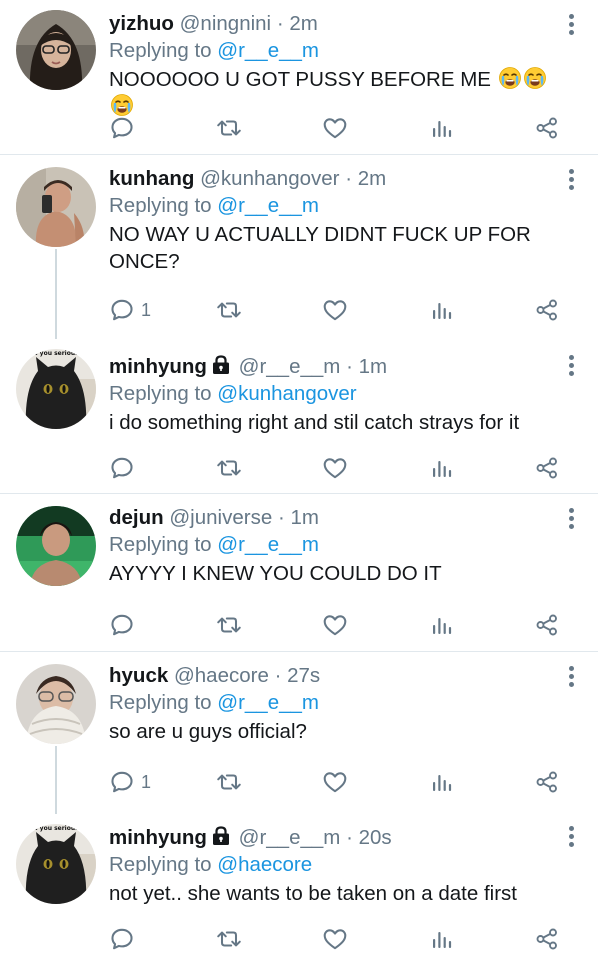  I want to click on display-name: dejun, so click(136, 517).